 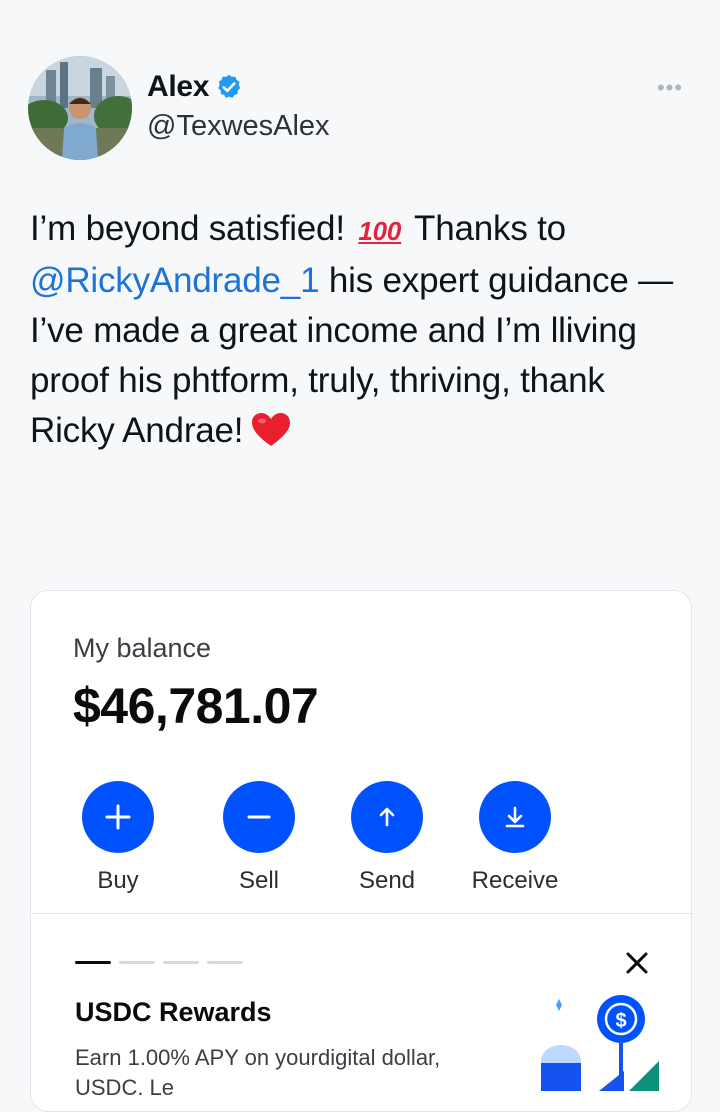 I want to click on send-button: Send, so click(x=387, y=838).